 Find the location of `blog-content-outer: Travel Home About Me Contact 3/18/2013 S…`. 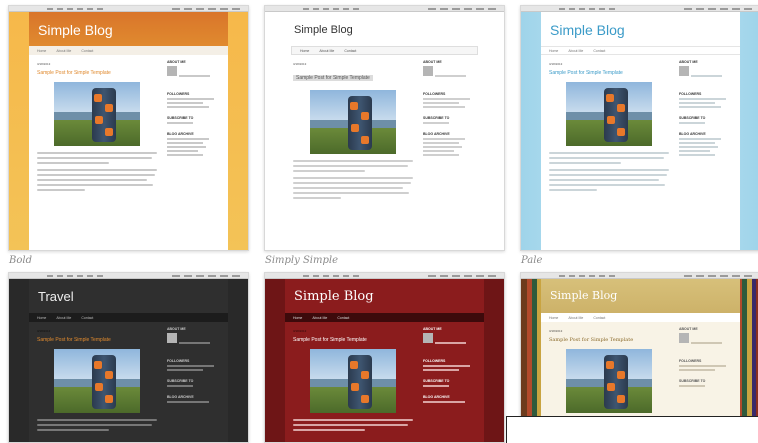

blog-content-outer: Travel Home About Me Contact 3/18/2013 S… is located at coordinates (128, 360).